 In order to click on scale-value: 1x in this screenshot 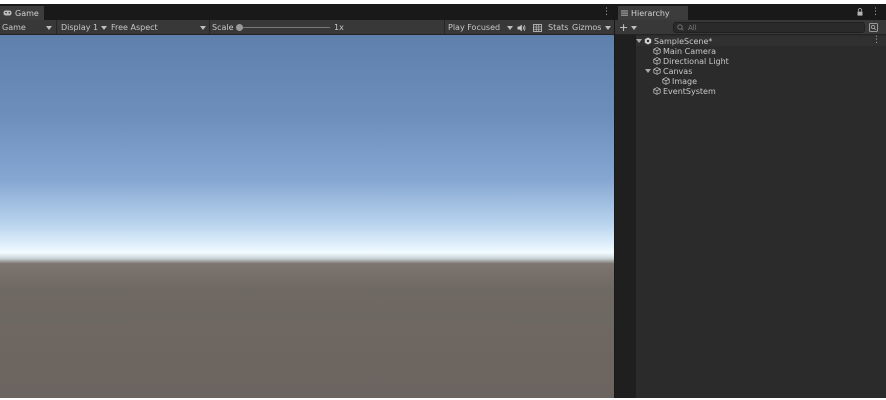, I will do `click(339, 27)`.